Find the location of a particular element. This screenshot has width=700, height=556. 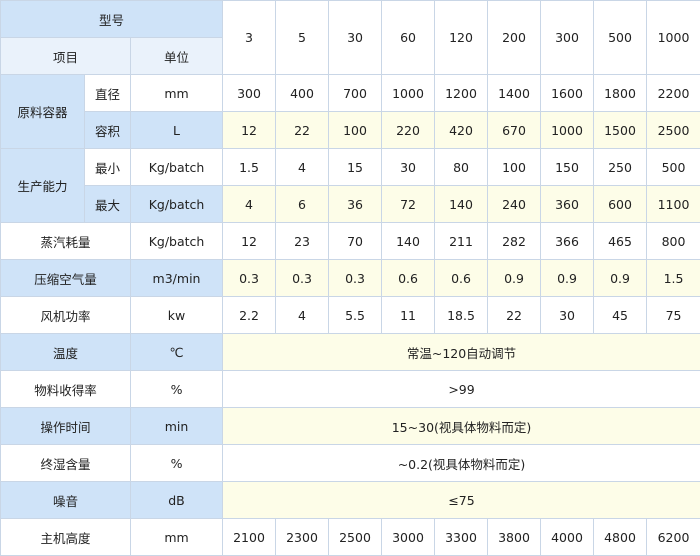

value-cell: 366 is located at coordinates (567, 241).